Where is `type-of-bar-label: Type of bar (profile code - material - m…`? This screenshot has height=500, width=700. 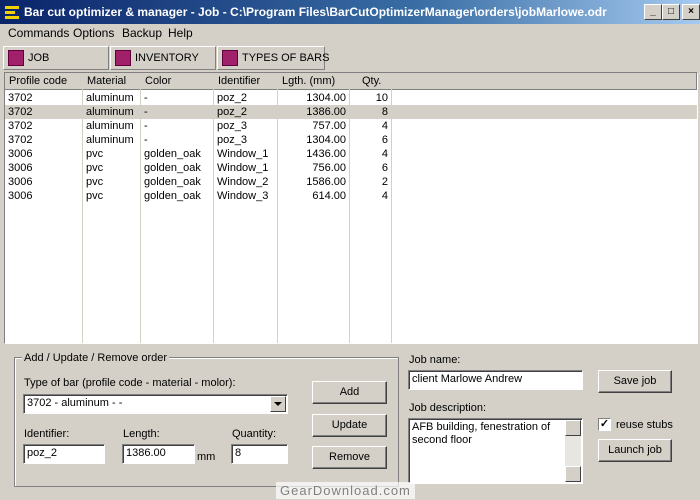 type-of-bar-label: Type of bar (profile code - material - m… is located at coordinates (130, 383).